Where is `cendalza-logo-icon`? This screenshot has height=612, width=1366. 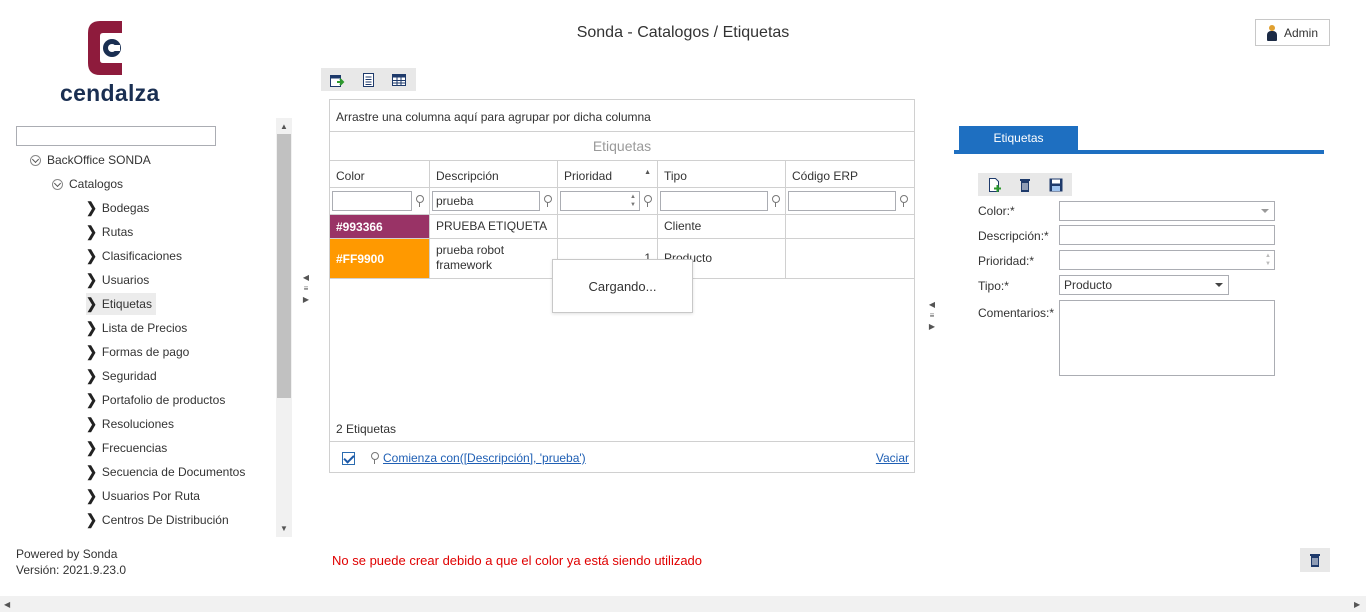
cendalza-logo-icon is located at coordinates (105, 48).